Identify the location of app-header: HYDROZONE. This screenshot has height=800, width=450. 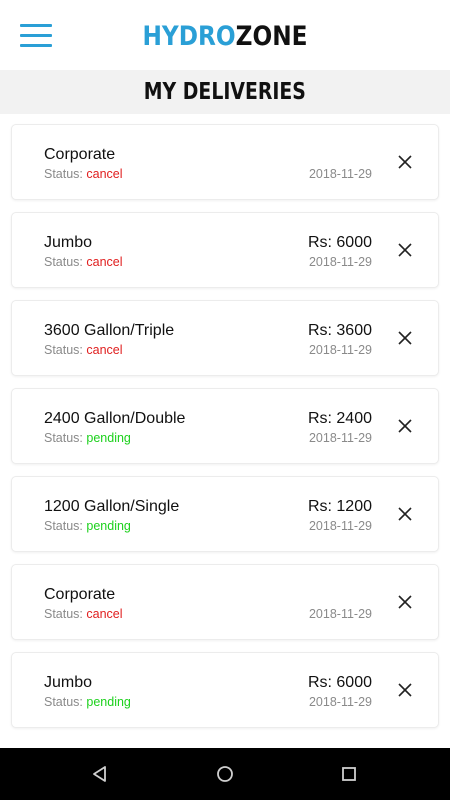
(225, 35).